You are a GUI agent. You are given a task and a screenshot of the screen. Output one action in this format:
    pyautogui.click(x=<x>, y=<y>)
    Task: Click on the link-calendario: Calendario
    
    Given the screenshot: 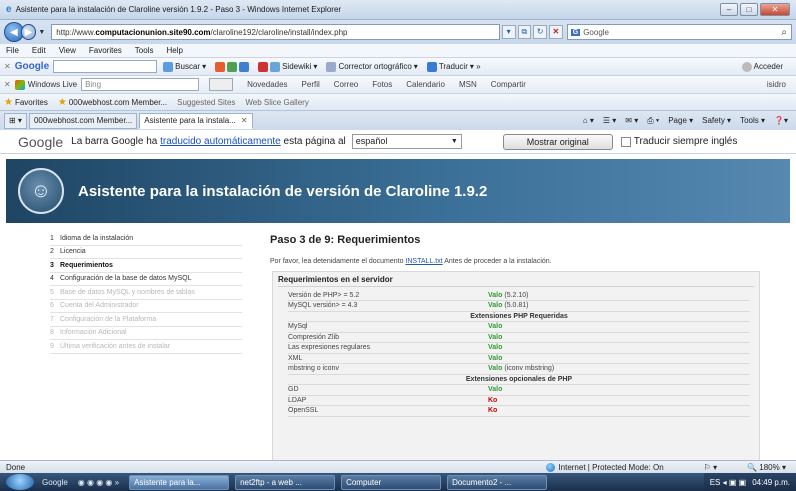 What is the action you would take?
    pyautogui.click(x=425, y=84)
    